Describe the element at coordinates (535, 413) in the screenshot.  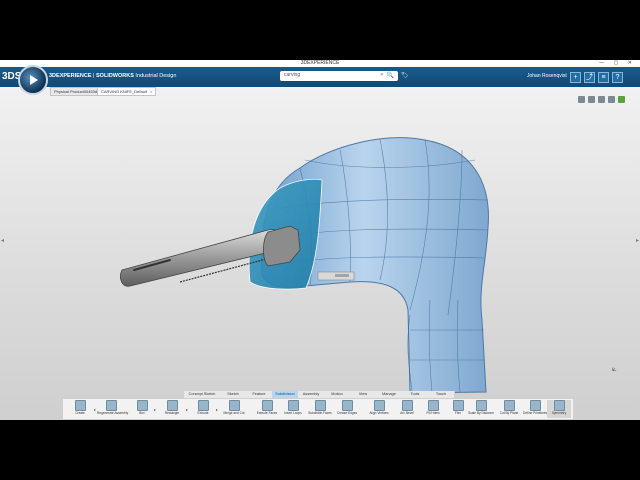
I see `action-label: Define Primitives` at that location.